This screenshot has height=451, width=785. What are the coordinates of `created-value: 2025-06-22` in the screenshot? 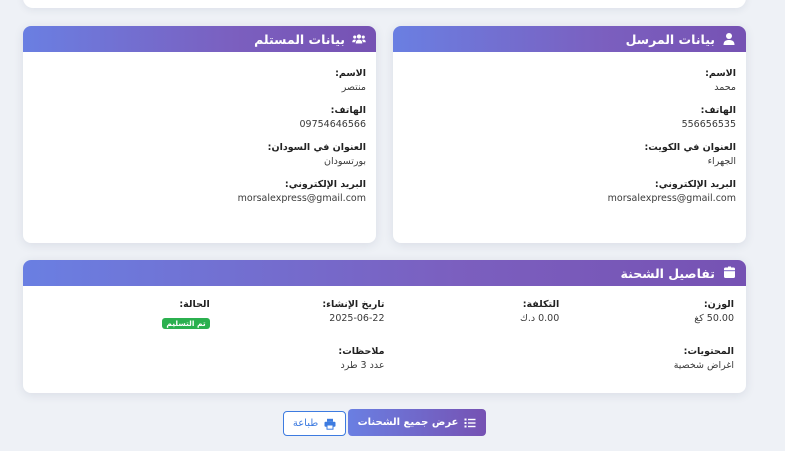 It's located at (357, 318).